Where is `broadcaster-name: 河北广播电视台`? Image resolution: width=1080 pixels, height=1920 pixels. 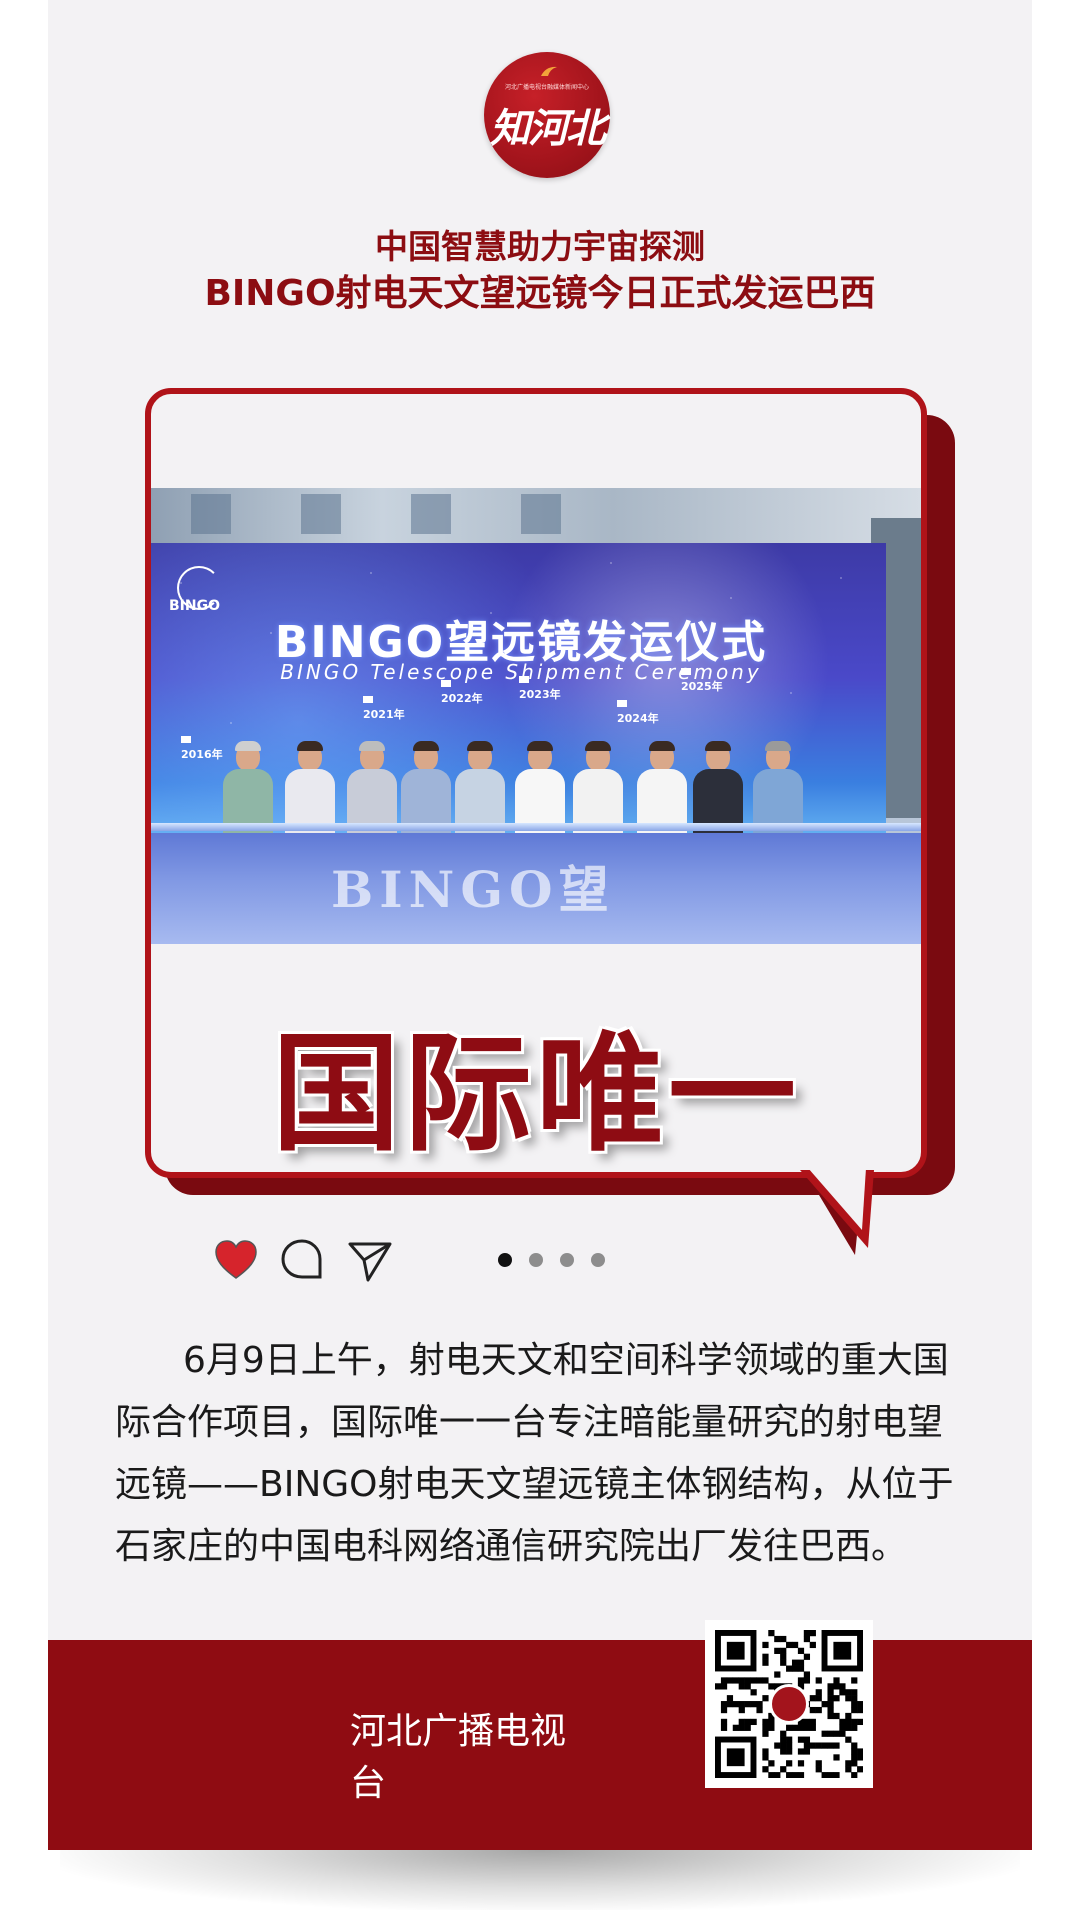
broadcaster-name: 河北广播电视台 is located at coordinates (458, 1757).